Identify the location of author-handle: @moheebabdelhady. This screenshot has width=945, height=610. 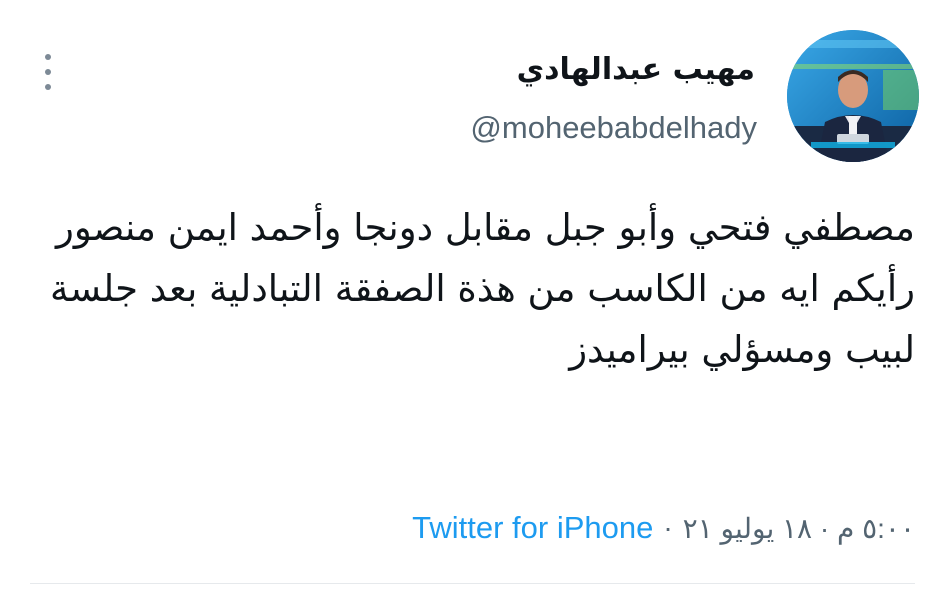
(613, 128).